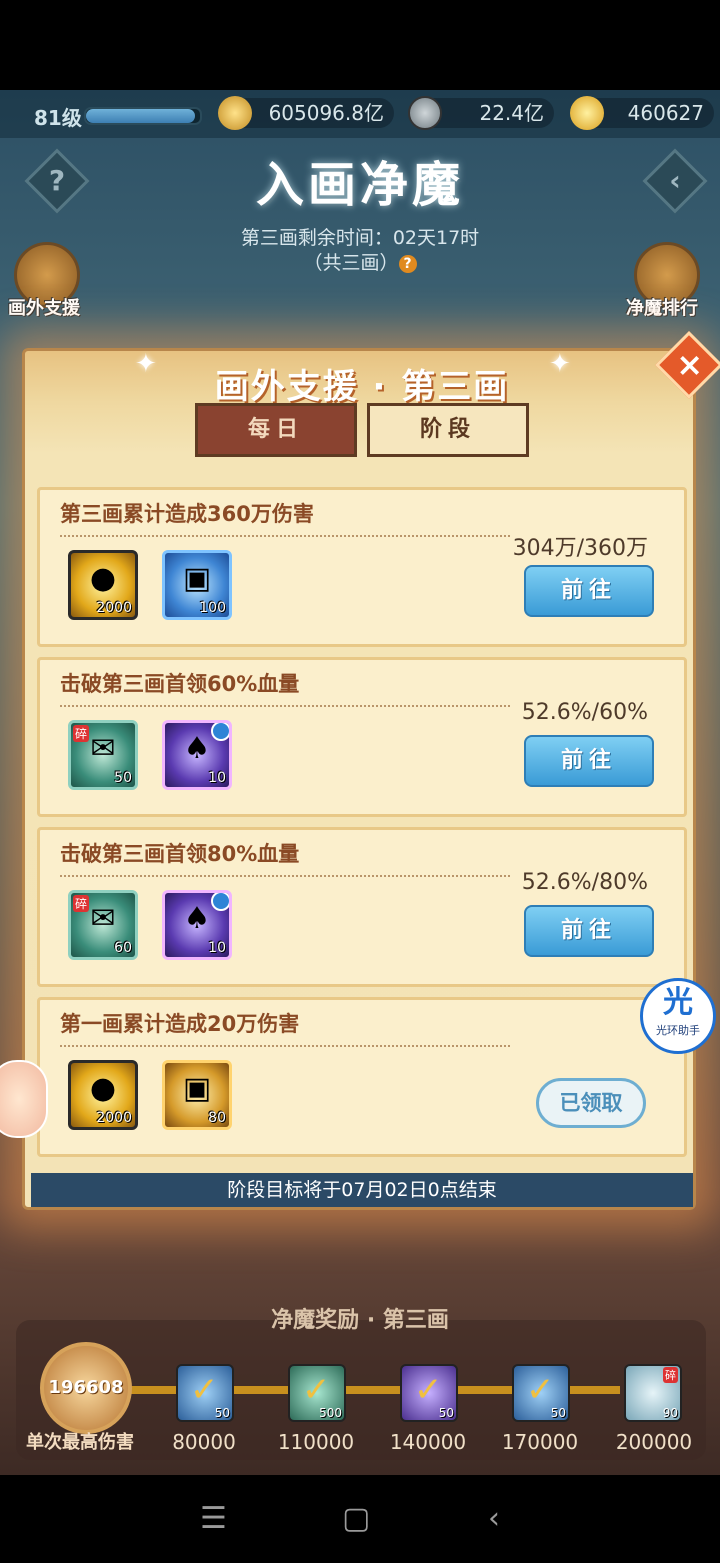 This screenshot has height=1563, width=720. What do you see at coordinates (665, 113) in the screenshot?
I see `gold-value: 460627` at bounding box center [665, 113].